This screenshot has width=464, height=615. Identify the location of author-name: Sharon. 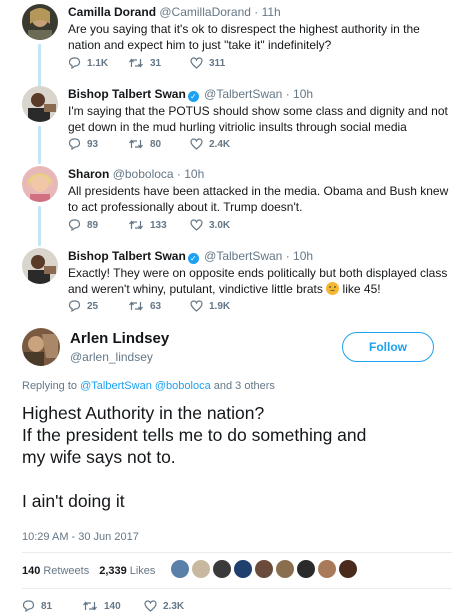
(88, 174).